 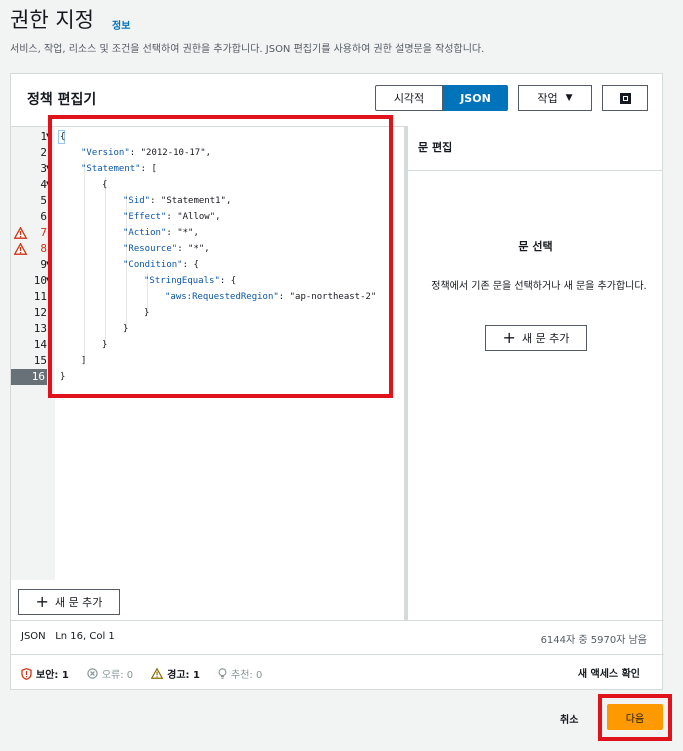 What do you see at coordinates (593, 640) in the screenshot?
I see `char-count: 6144자 중 5970자 남음` at bounding box center [593, 640].